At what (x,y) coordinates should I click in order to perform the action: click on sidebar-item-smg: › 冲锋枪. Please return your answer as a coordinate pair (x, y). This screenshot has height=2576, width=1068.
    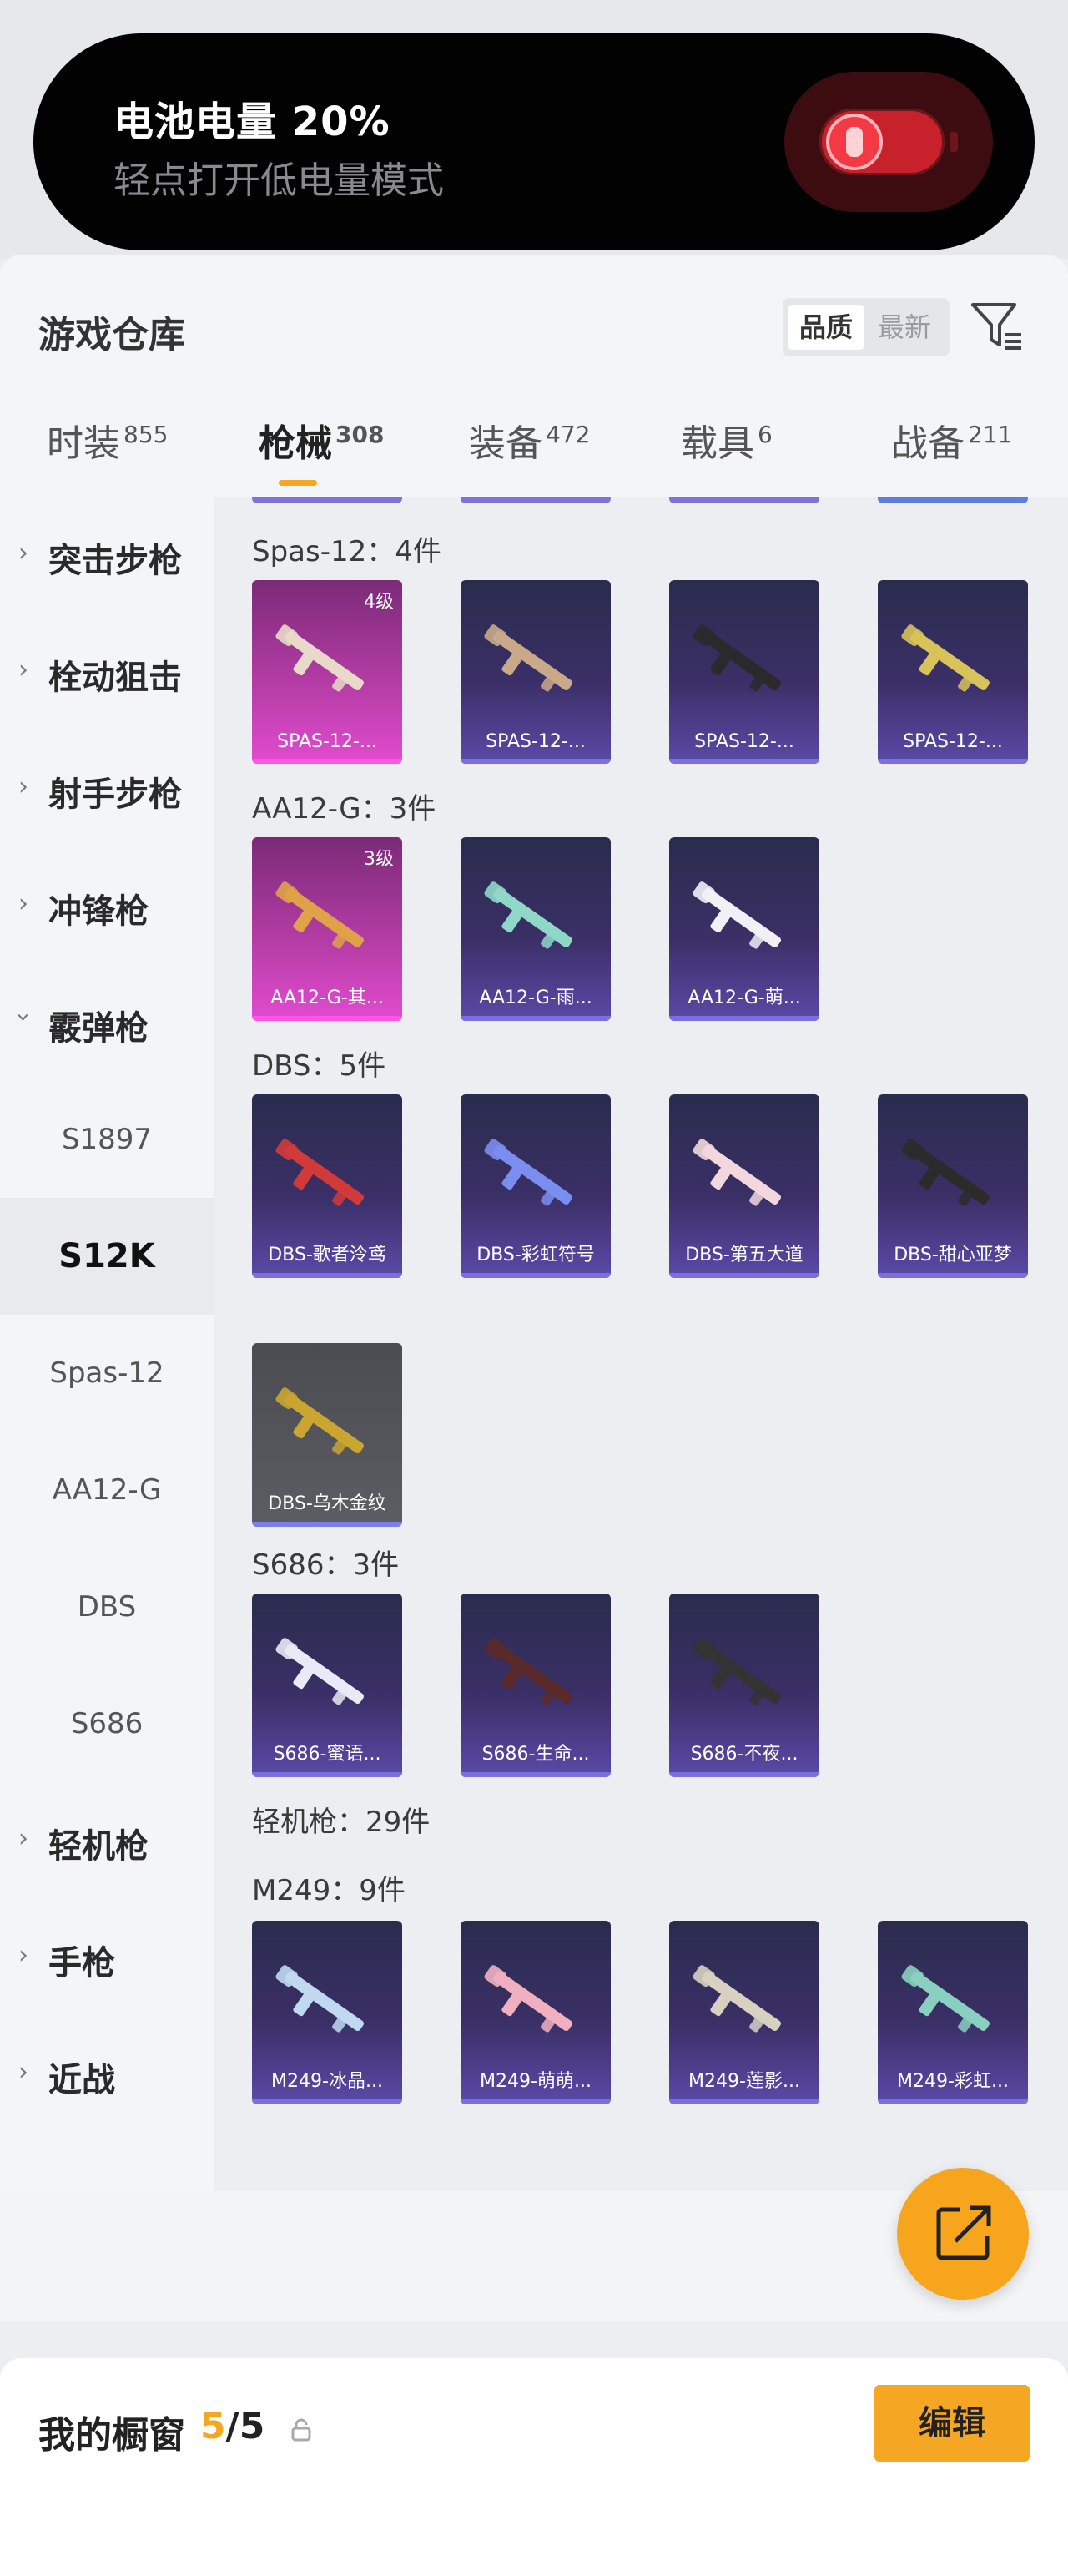
    Looking at the image, I should click on (107, 905).